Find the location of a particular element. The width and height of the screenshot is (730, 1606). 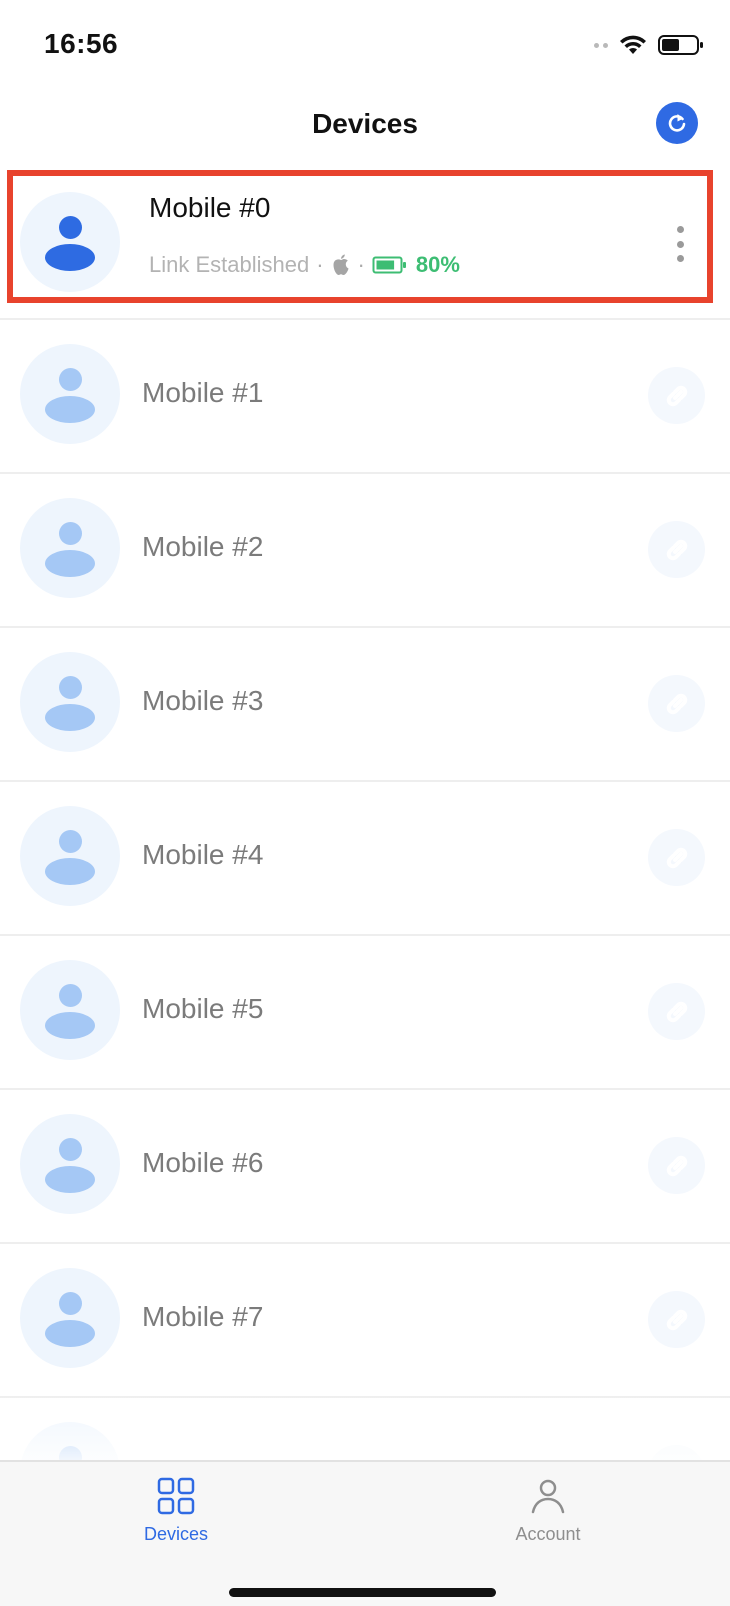

device-row-2: Mobile #2 is located at coordinates (365, 551).